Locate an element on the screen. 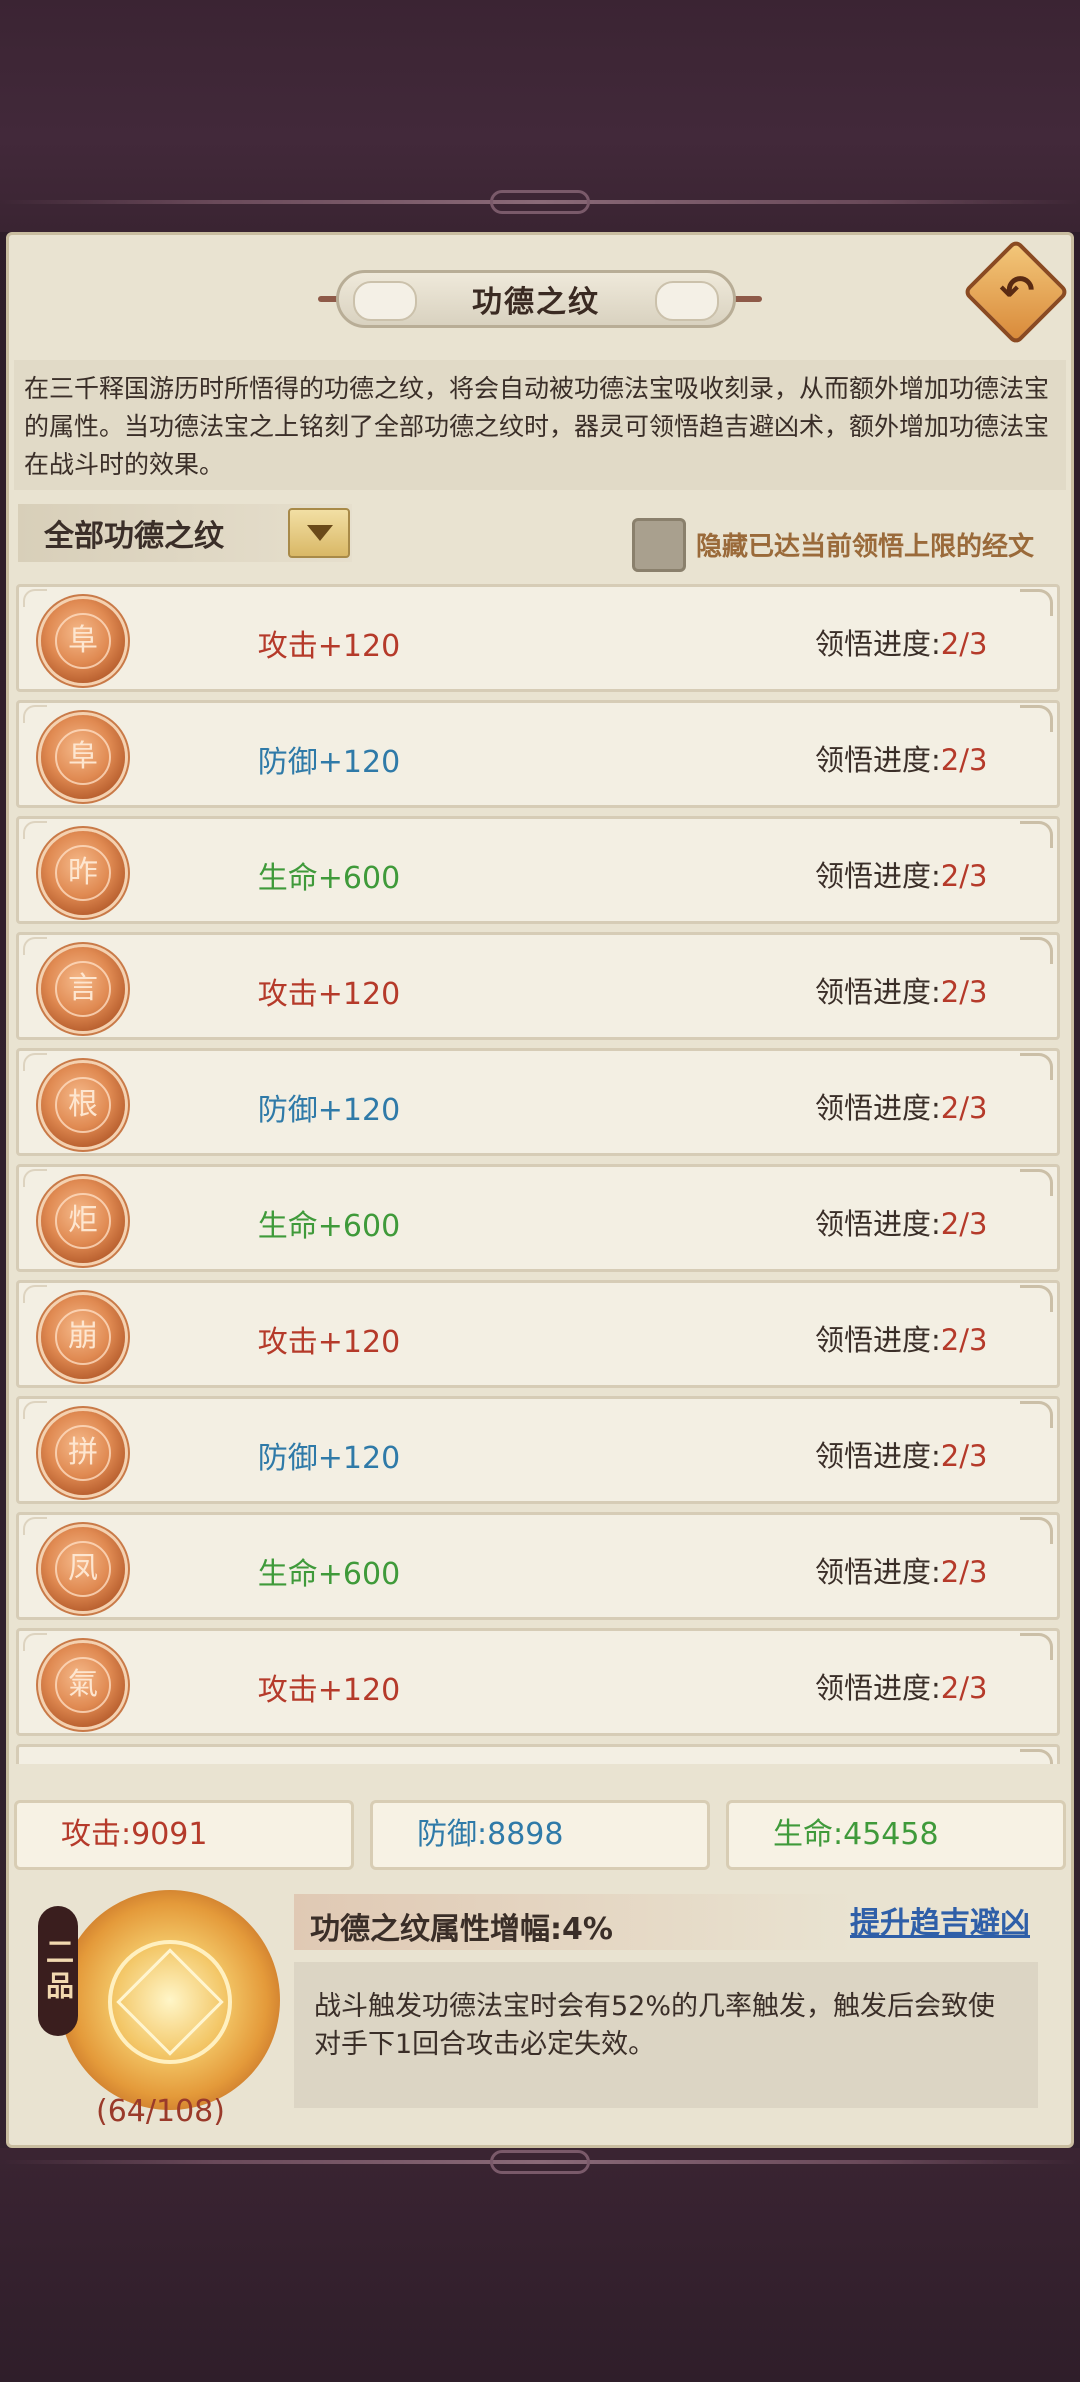 Image resolution: width=1080 pixels, height=2382 pixels. pattern-row: 炬 生命+600 领悟进度:2/3 is located at coordinates (538, 1218).